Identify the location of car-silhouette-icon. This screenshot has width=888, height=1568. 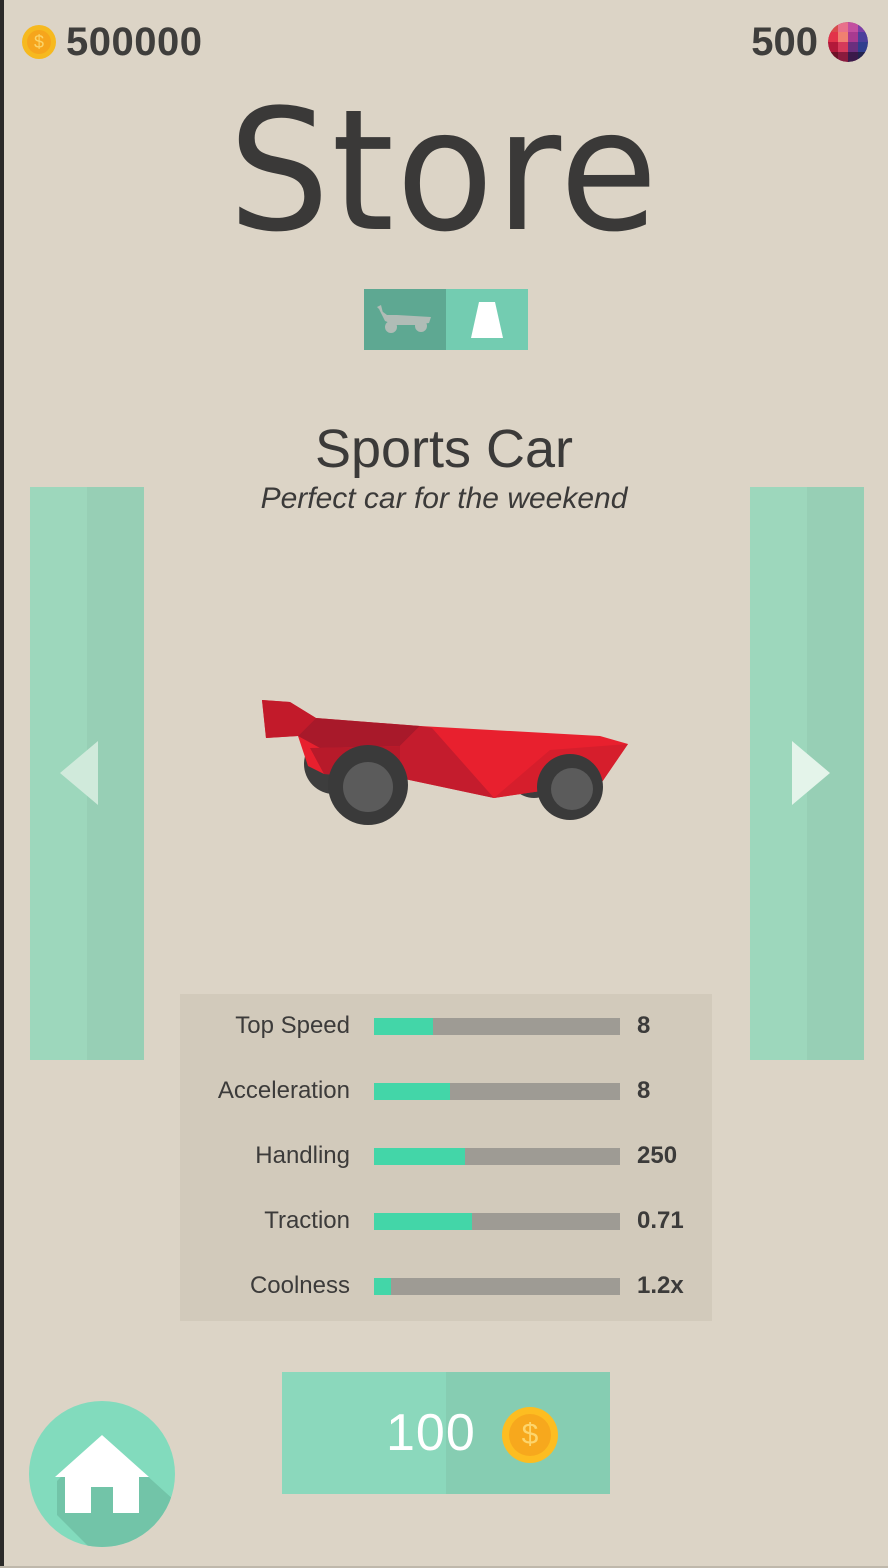
(404, 318).